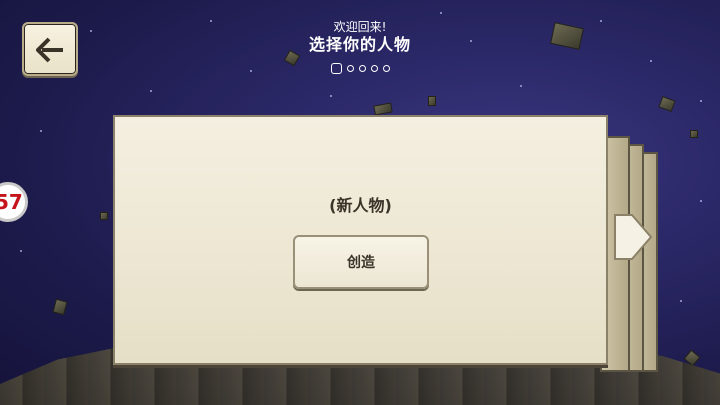  I want to click on header: 欢迎回来! 选择你的人物, so click(360, 47).